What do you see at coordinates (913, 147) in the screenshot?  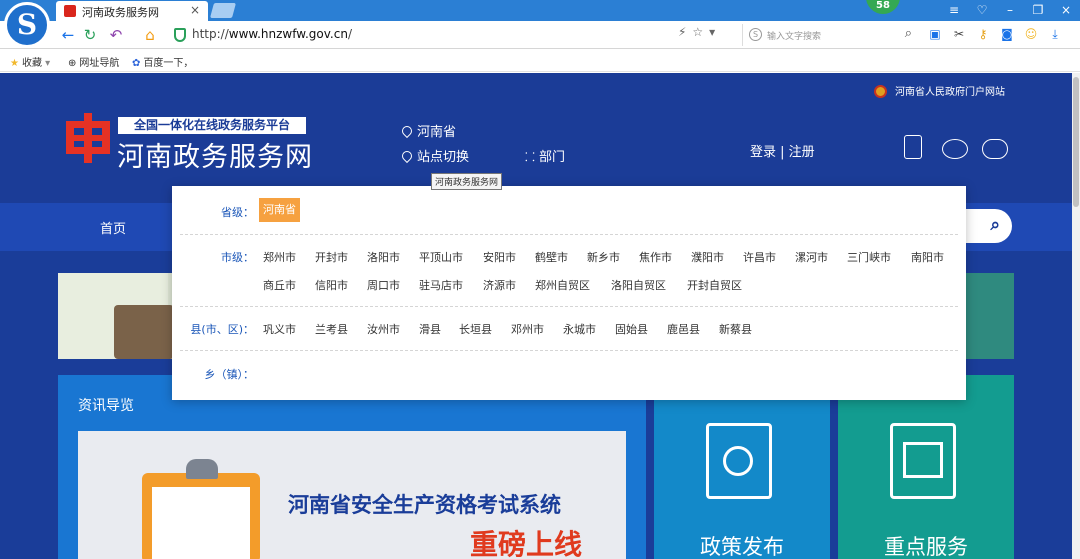 I see `mobile-icon` at bounding box center [913, 147].